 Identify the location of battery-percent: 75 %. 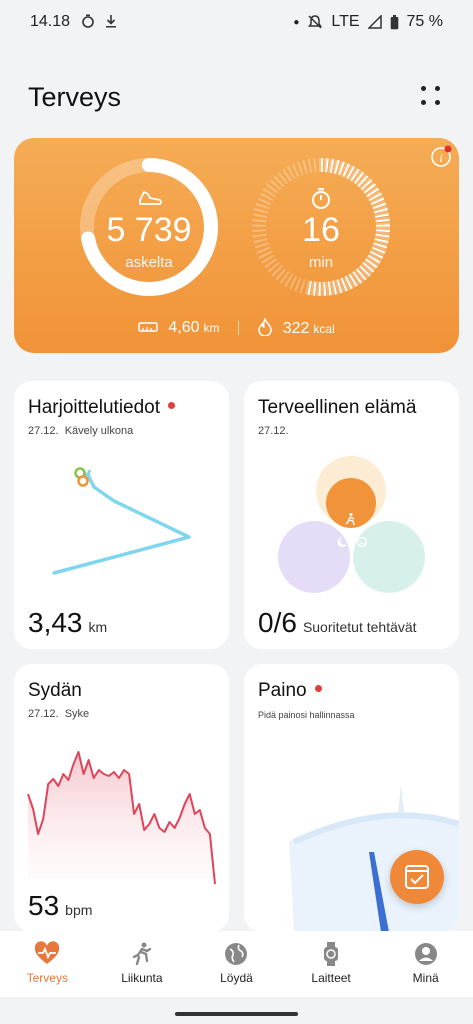
(424, 21).